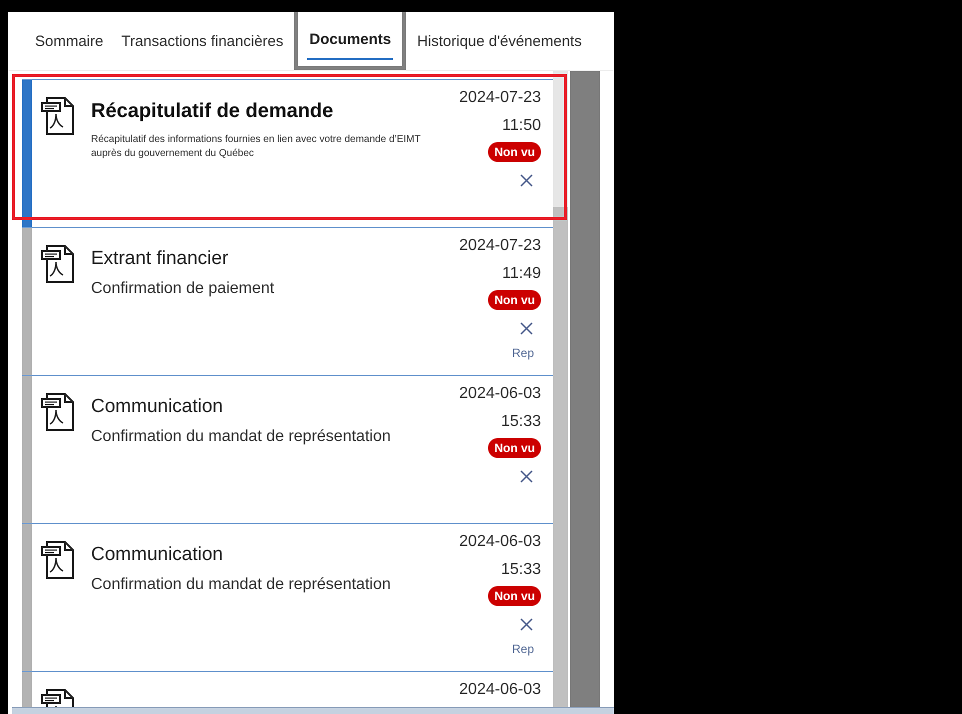  What do you see at coordinates (287, 449) in the screenshot?
I see `document-card: Communication Confirmation du mandat de représentation 2024-06-03 15:33 Non vu` at bounding box center [287, 449].